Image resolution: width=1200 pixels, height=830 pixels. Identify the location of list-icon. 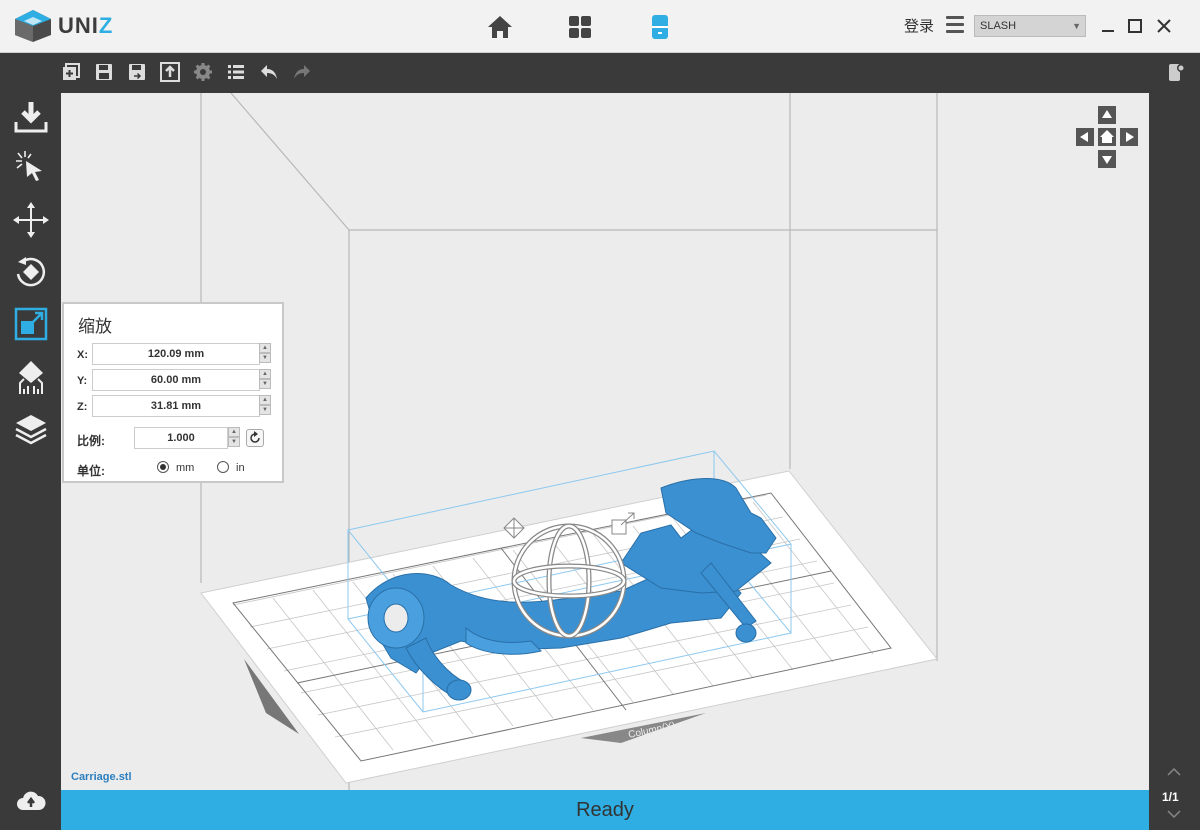
(236, 72).